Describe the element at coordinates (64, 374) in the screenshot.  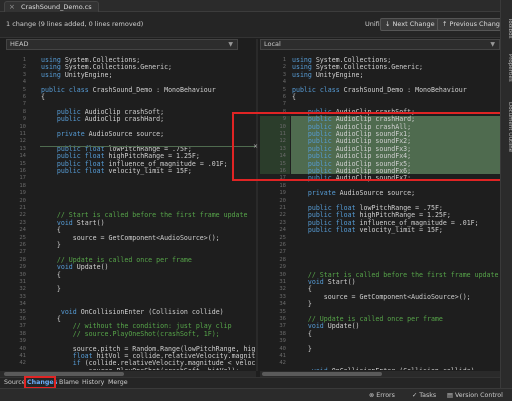
I see `left-scroll-thumb` at that location.